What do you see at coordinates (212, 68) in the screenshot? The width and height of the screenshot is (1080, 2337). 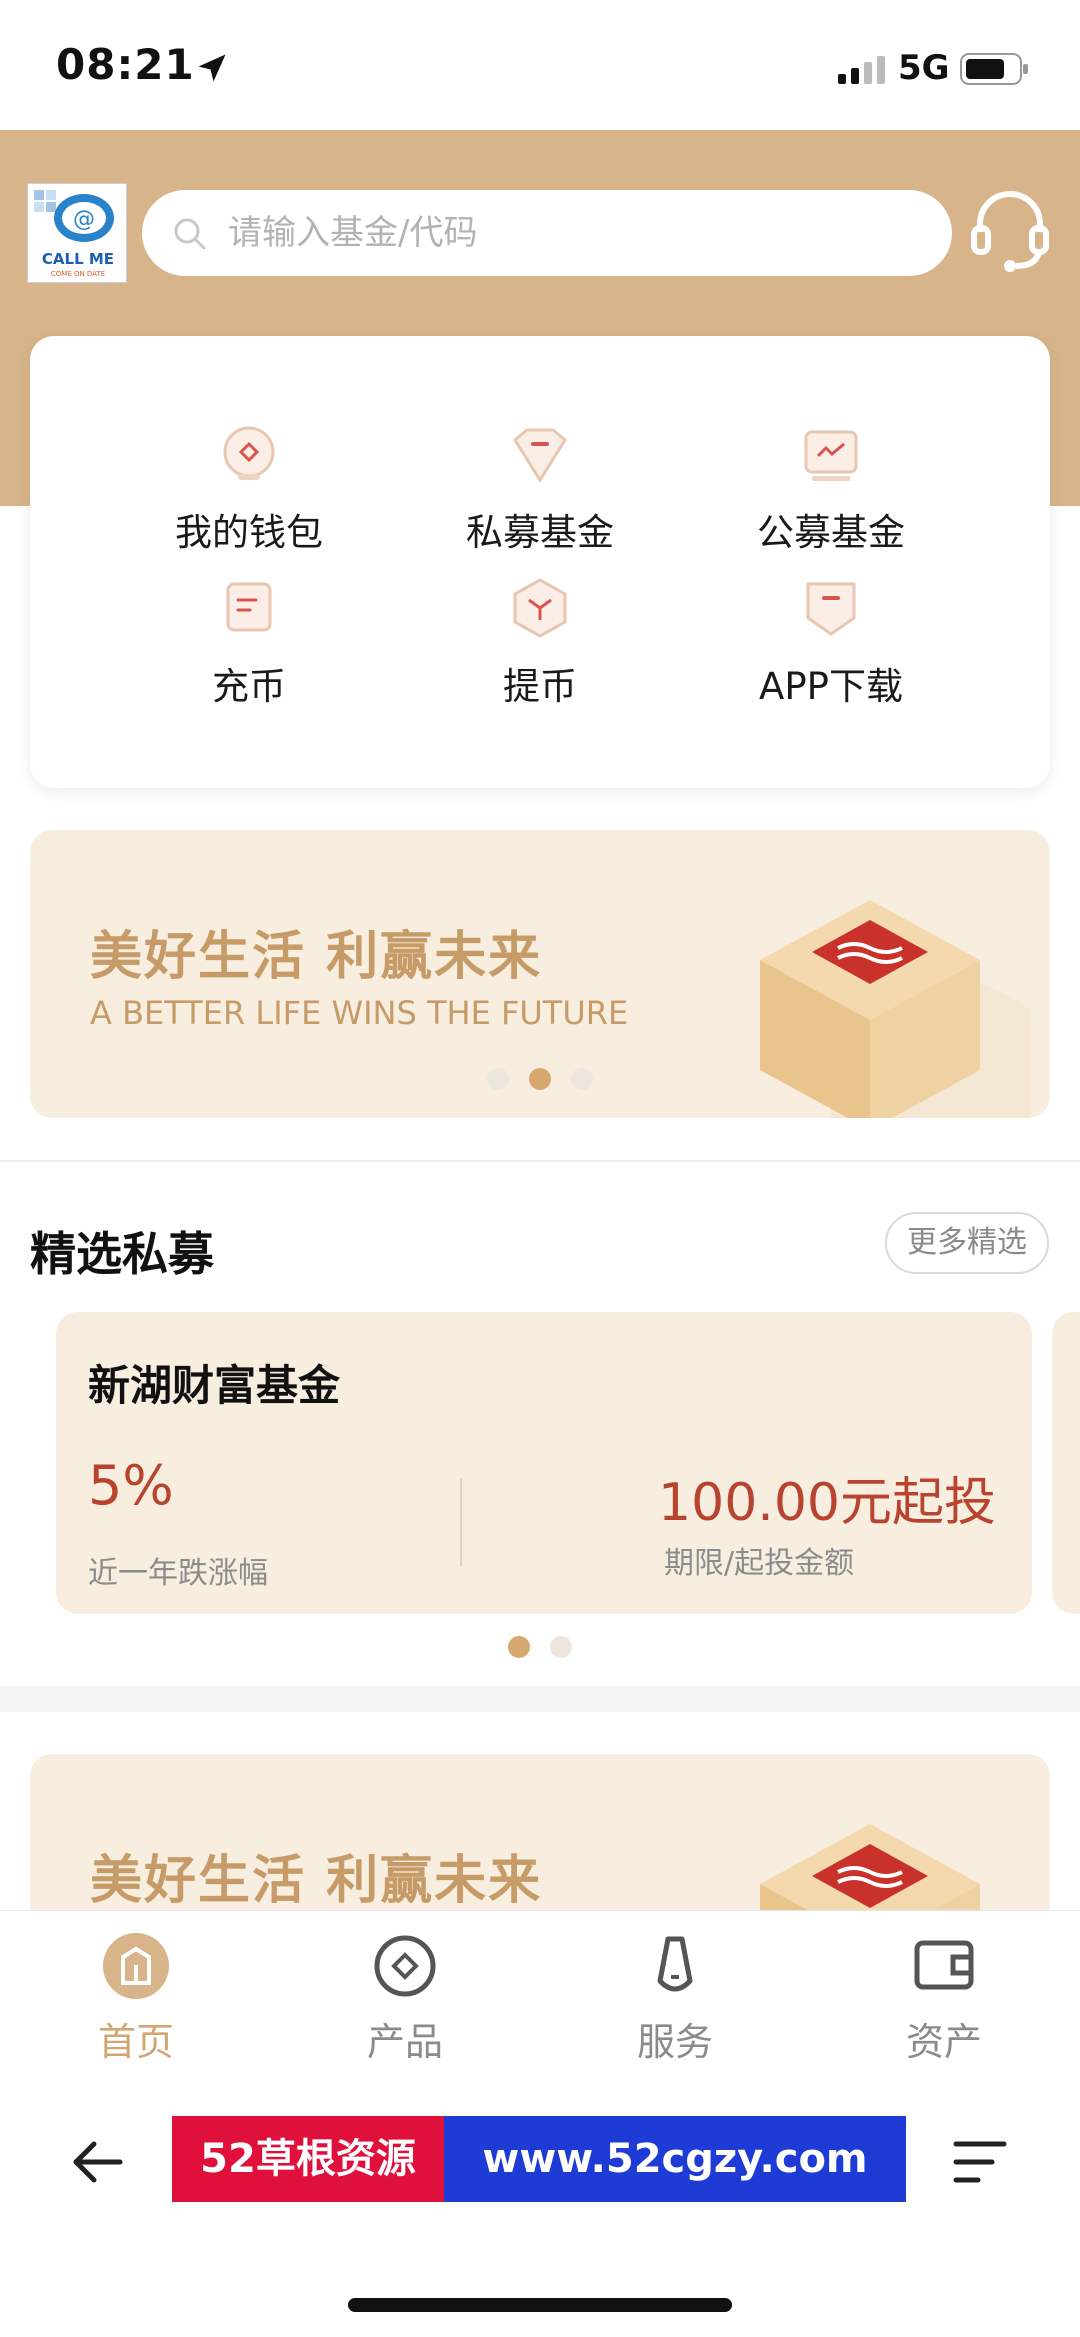 I see `location-arrow-icon` at bounding box center [212, 68].